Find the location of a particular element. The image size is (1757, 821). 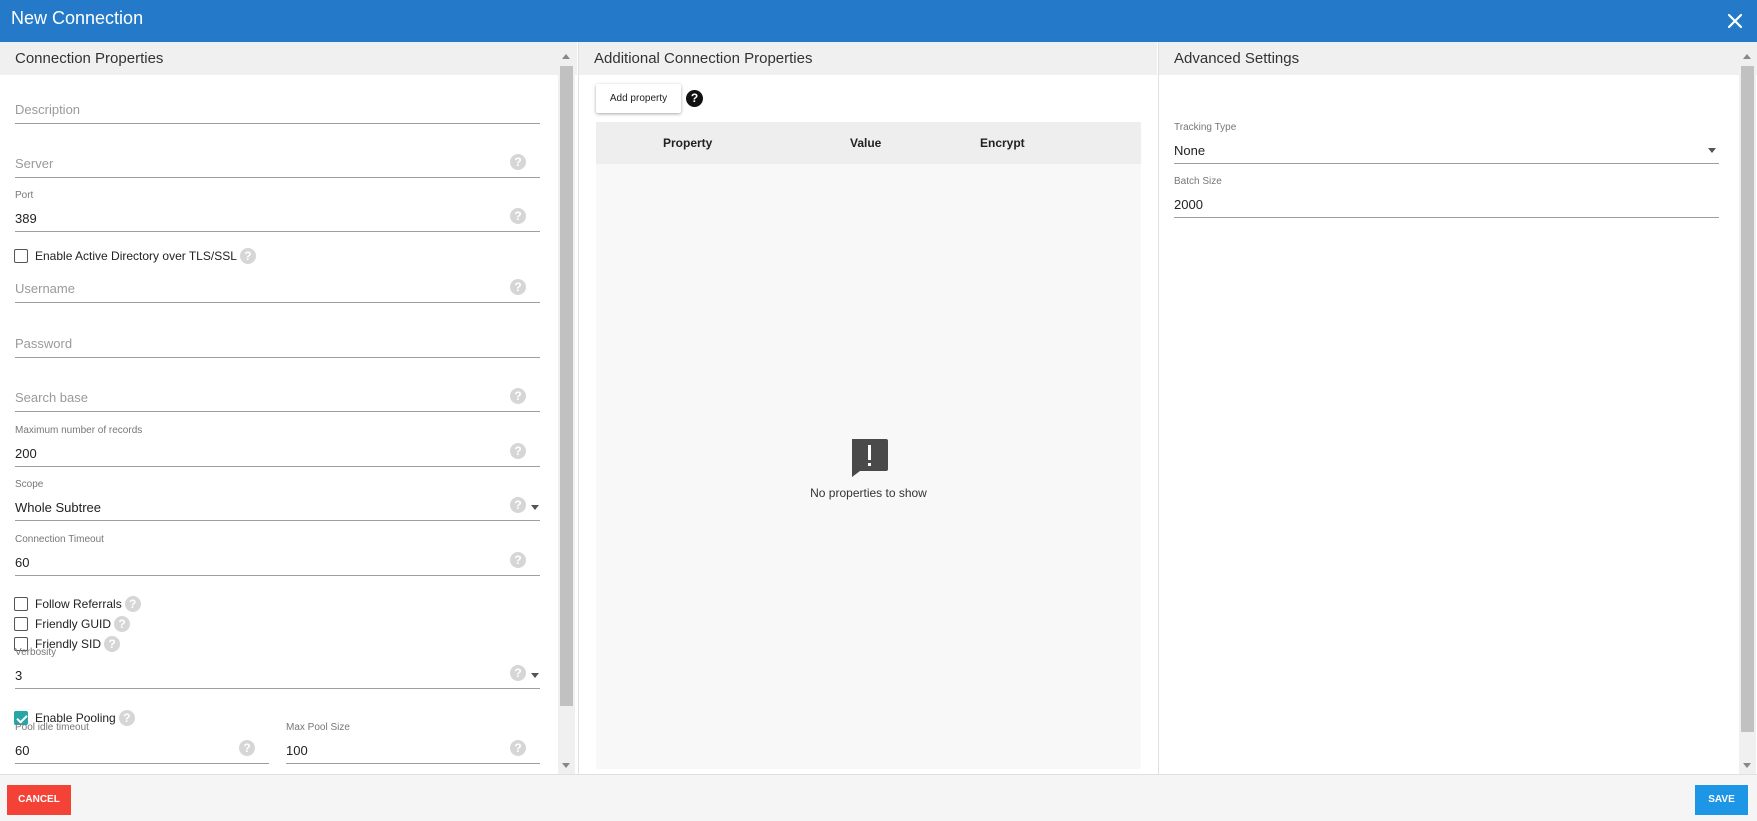

left-scrollbar is located at coordinates (566, 408).